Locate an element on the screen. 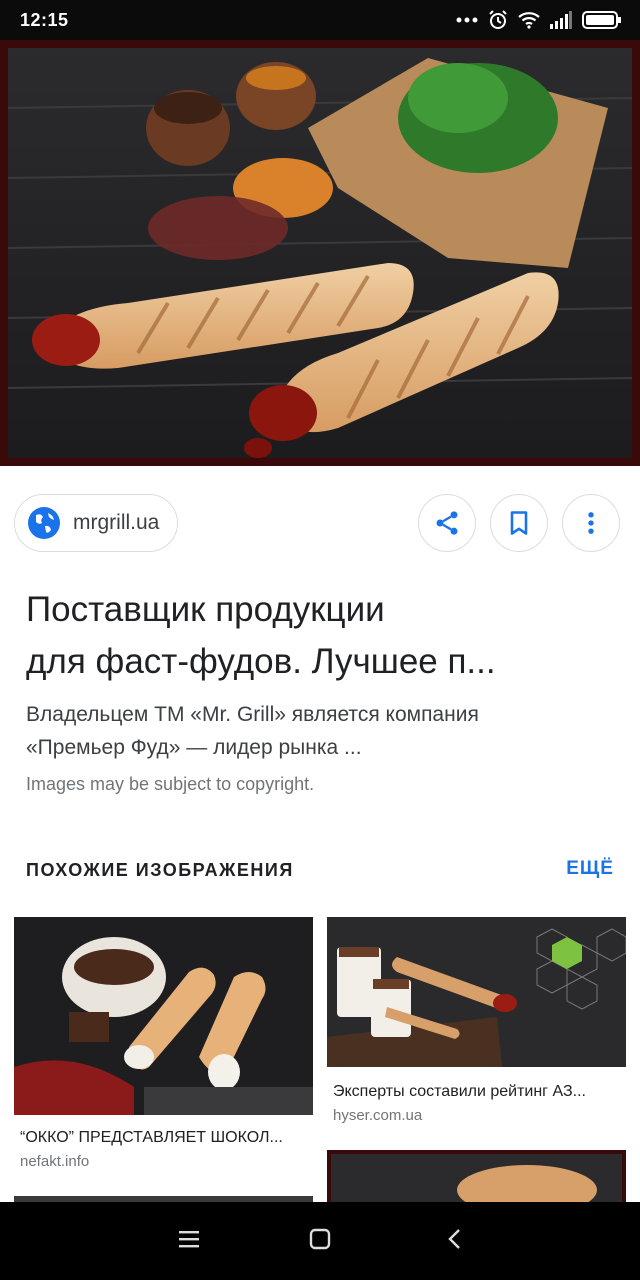 The height and width of the screenshot is (1280, 640). related-image-card: “ОККО” ПРЕДСТАВЛЯЕТ ШОКОЛ... nefakt.info is located at coordinates (163, 1047).